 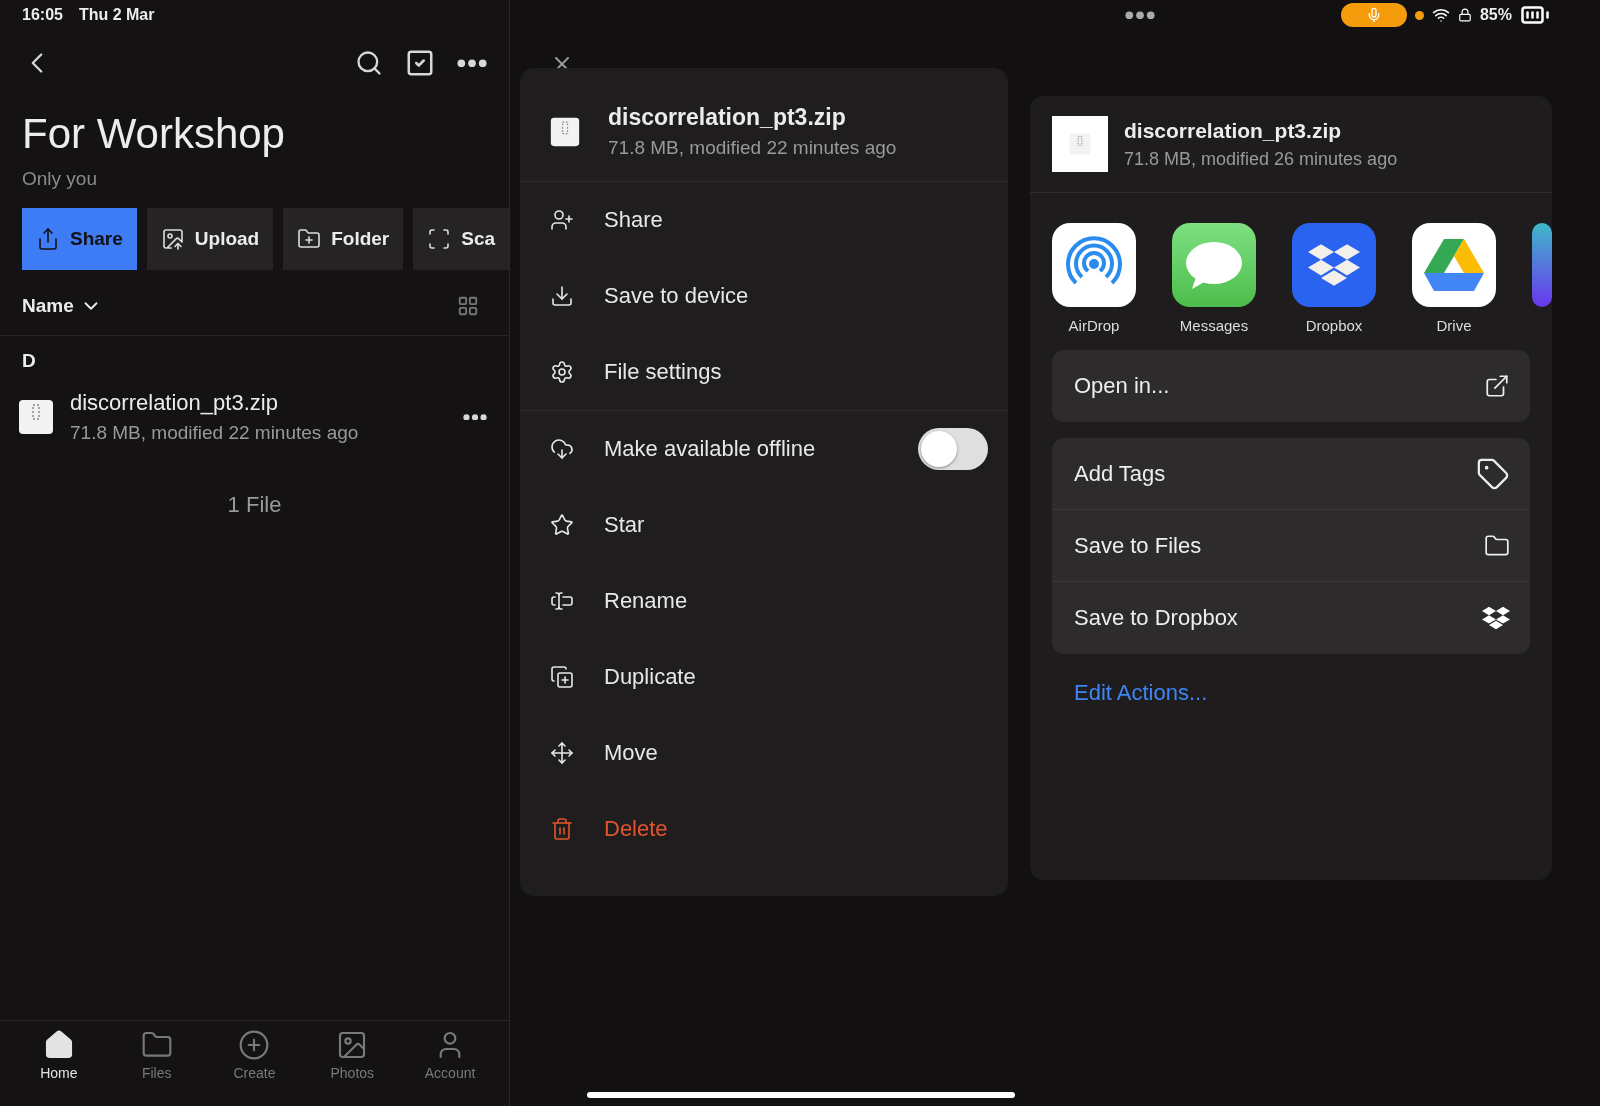 I want to click on menu-item: Save to device, so click(x=764, y=296).